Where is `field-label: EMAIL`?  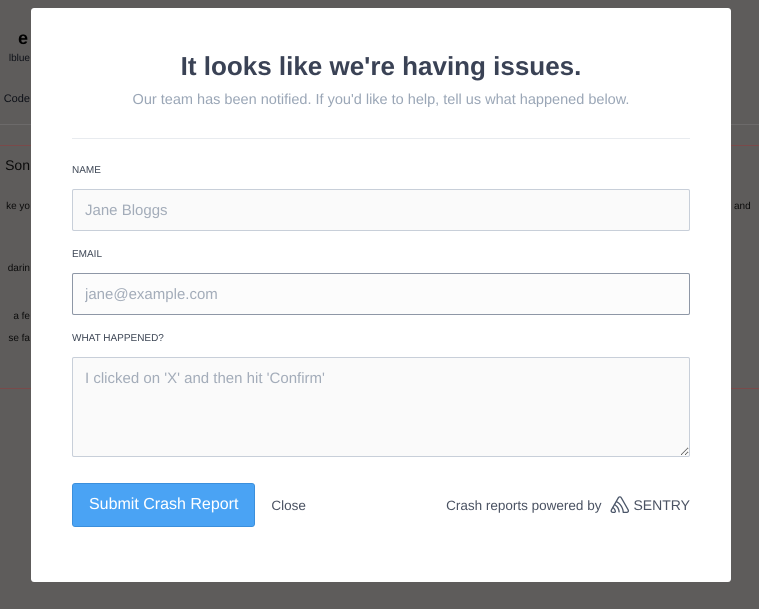
field-label: EMAIL is located at coordinates (87, 255).